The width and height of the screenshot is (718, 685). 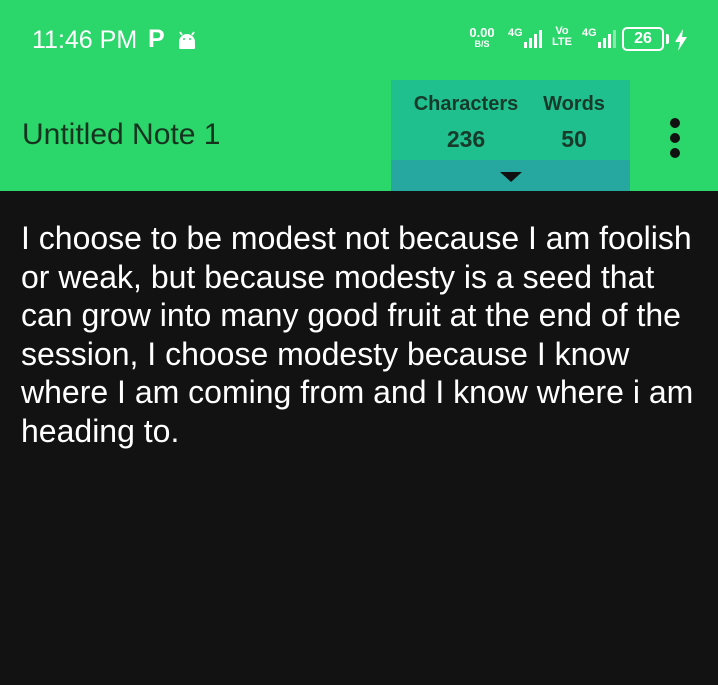 I want to click on network-speed-value: 0.00, so click(x=482, y=32).